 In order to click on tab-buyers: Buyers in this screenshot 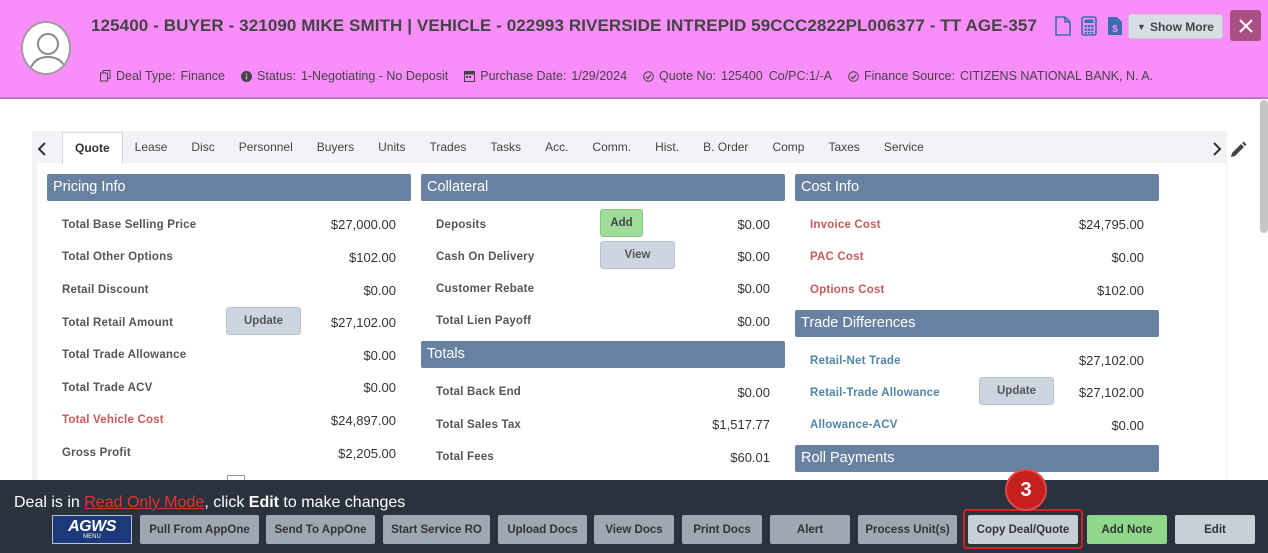, I will do `click(335, 148)`.